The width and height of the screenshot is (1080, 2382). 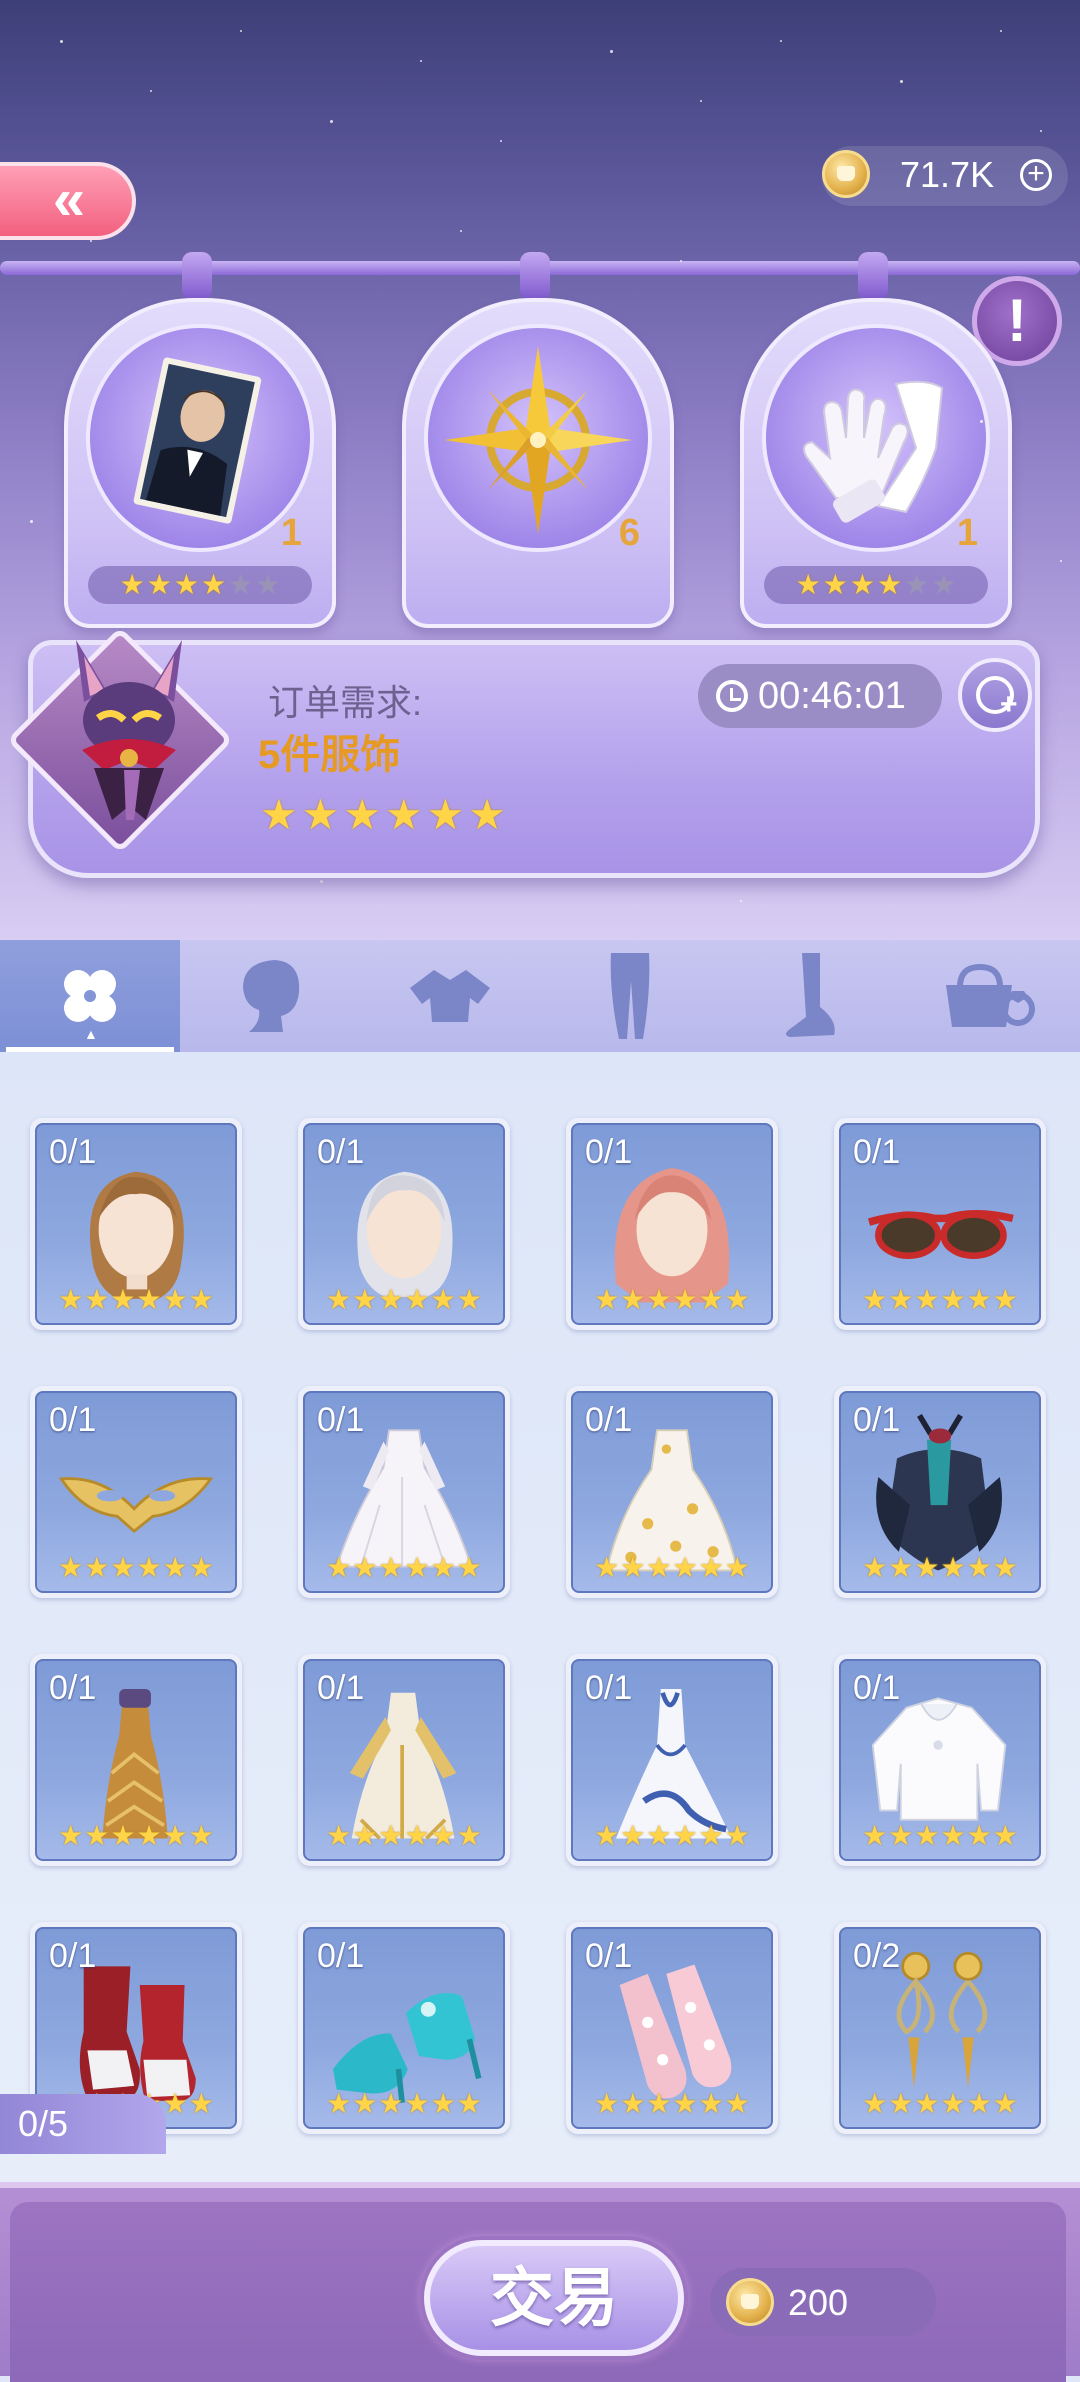 I want to click on tab-accessory, so click(x=990, y=996).